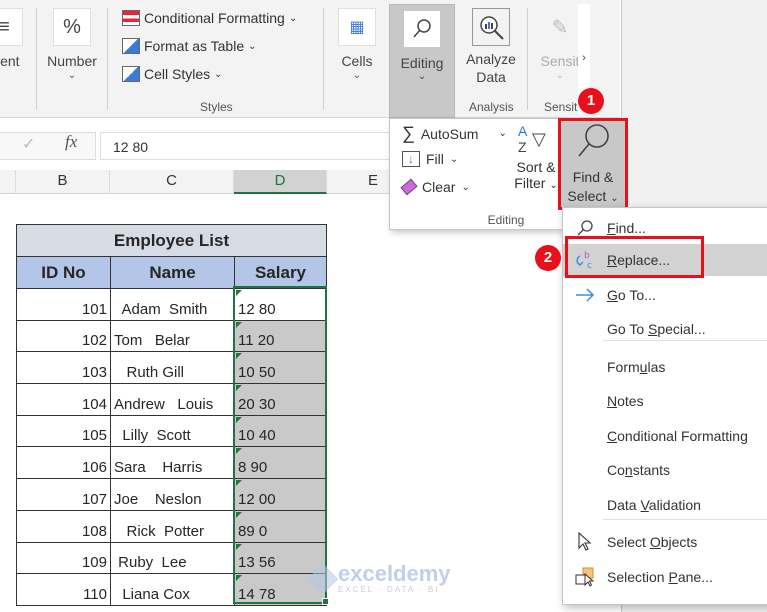  What do you see at coordinates (585, 577) in the screenshot?
I see `selection-pane-icon` at bounding box center [585, 577].